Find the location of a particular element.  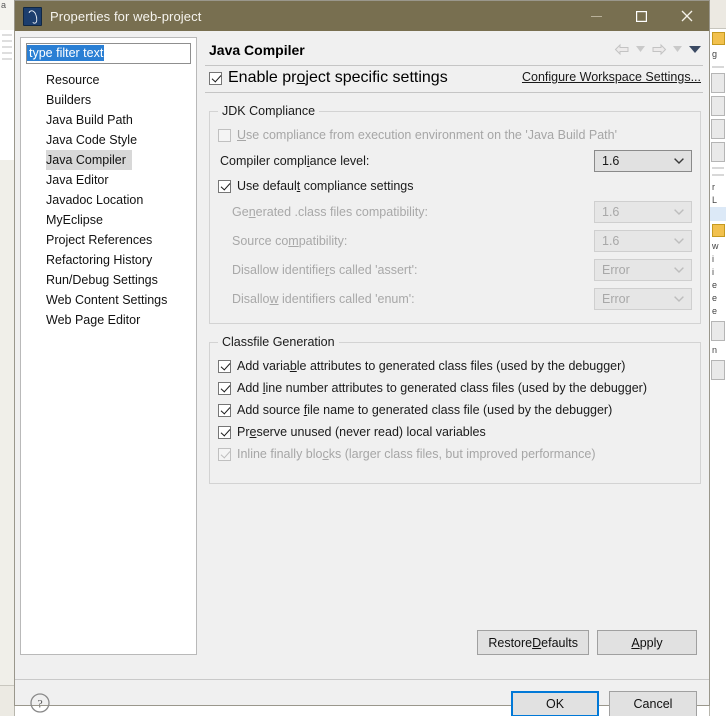

sidebar-item-java-compiler: Java Compiler is located at coordinates (108, 160).